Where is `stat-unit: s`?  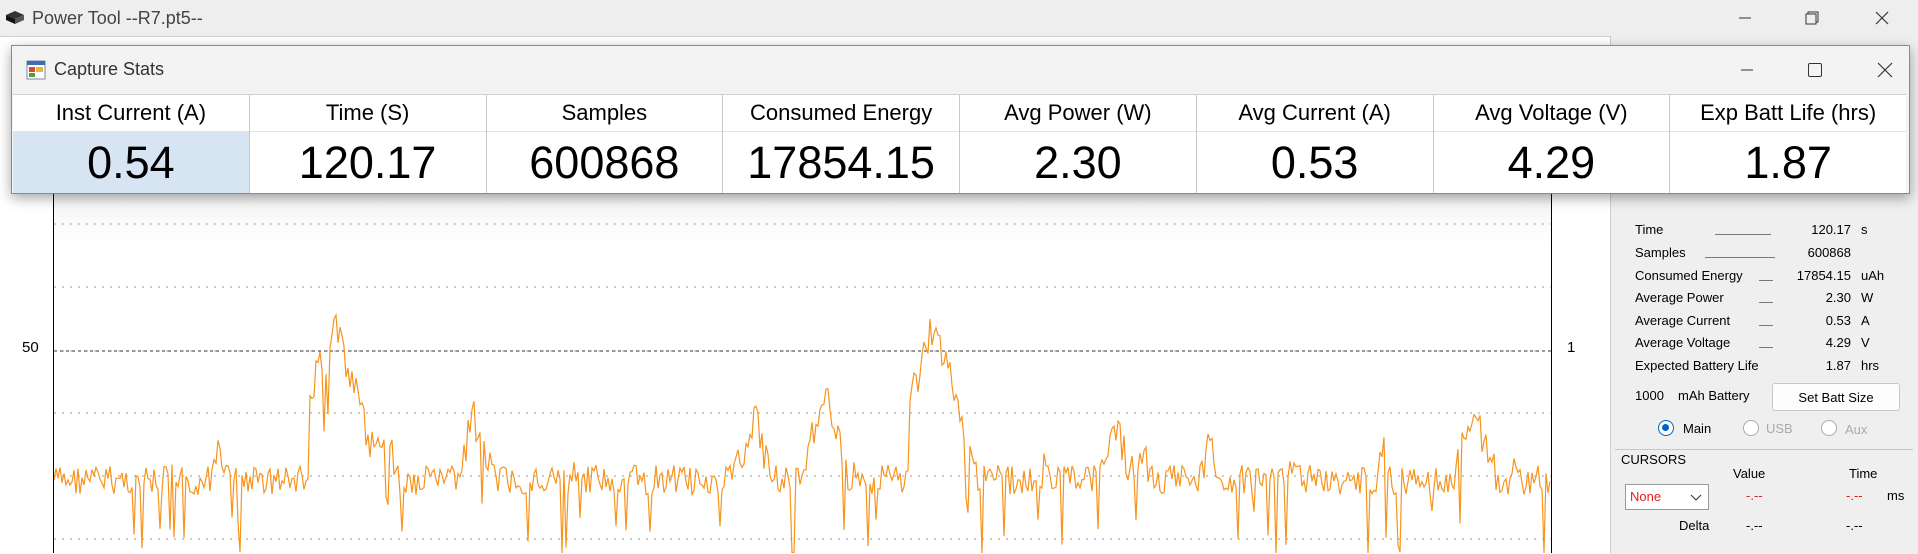 stat-unit: s is located at coordinates (1864, 229).